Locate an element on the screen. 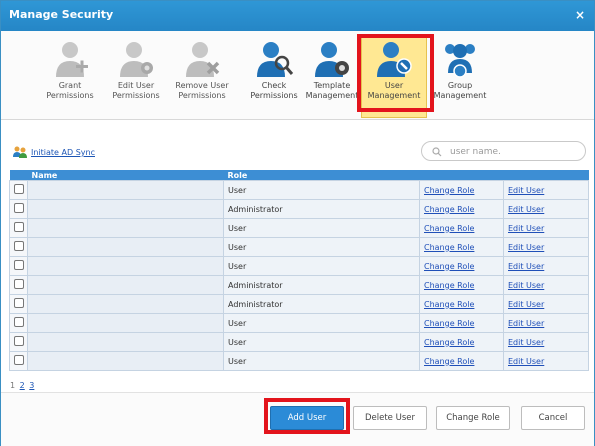 This screenshot has width=595, height=446. header-role: Role is located at coordinates (321, 175).